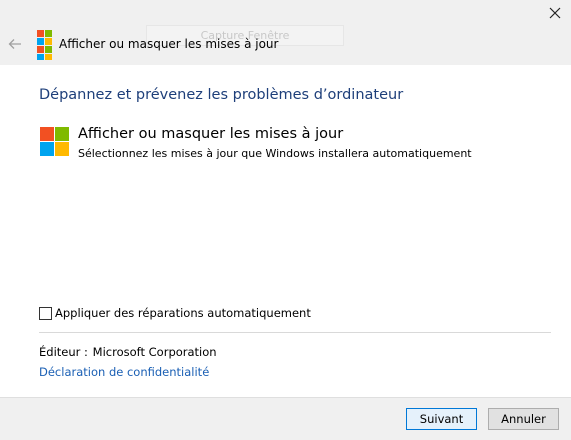  What do you see at coordinates (285, 418) in the screenshot?
I see `footer-bar: Suivant Annuler` at bounding box center [285, 418].